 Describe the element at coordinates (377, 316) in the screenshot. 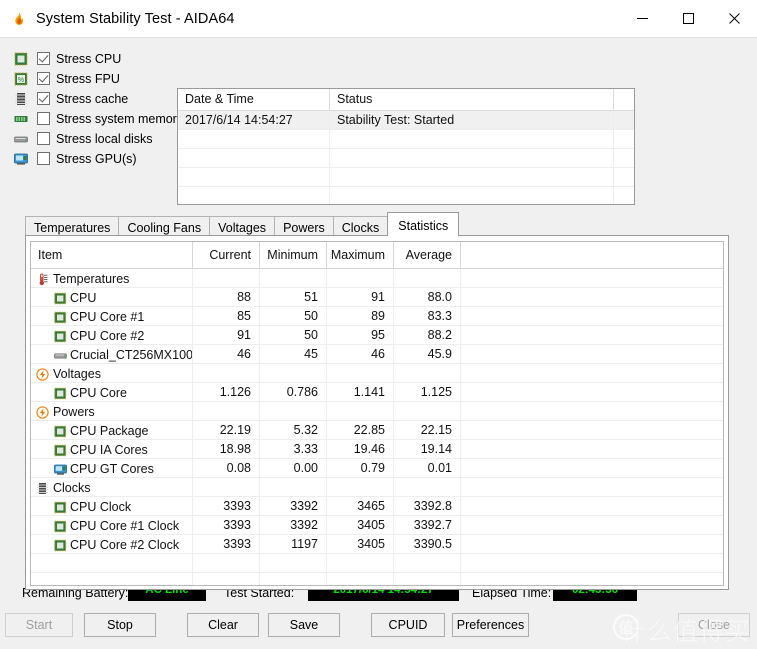

I see `statistics-data-row: CPU Core #1 85 50 89 83.3` at that location.